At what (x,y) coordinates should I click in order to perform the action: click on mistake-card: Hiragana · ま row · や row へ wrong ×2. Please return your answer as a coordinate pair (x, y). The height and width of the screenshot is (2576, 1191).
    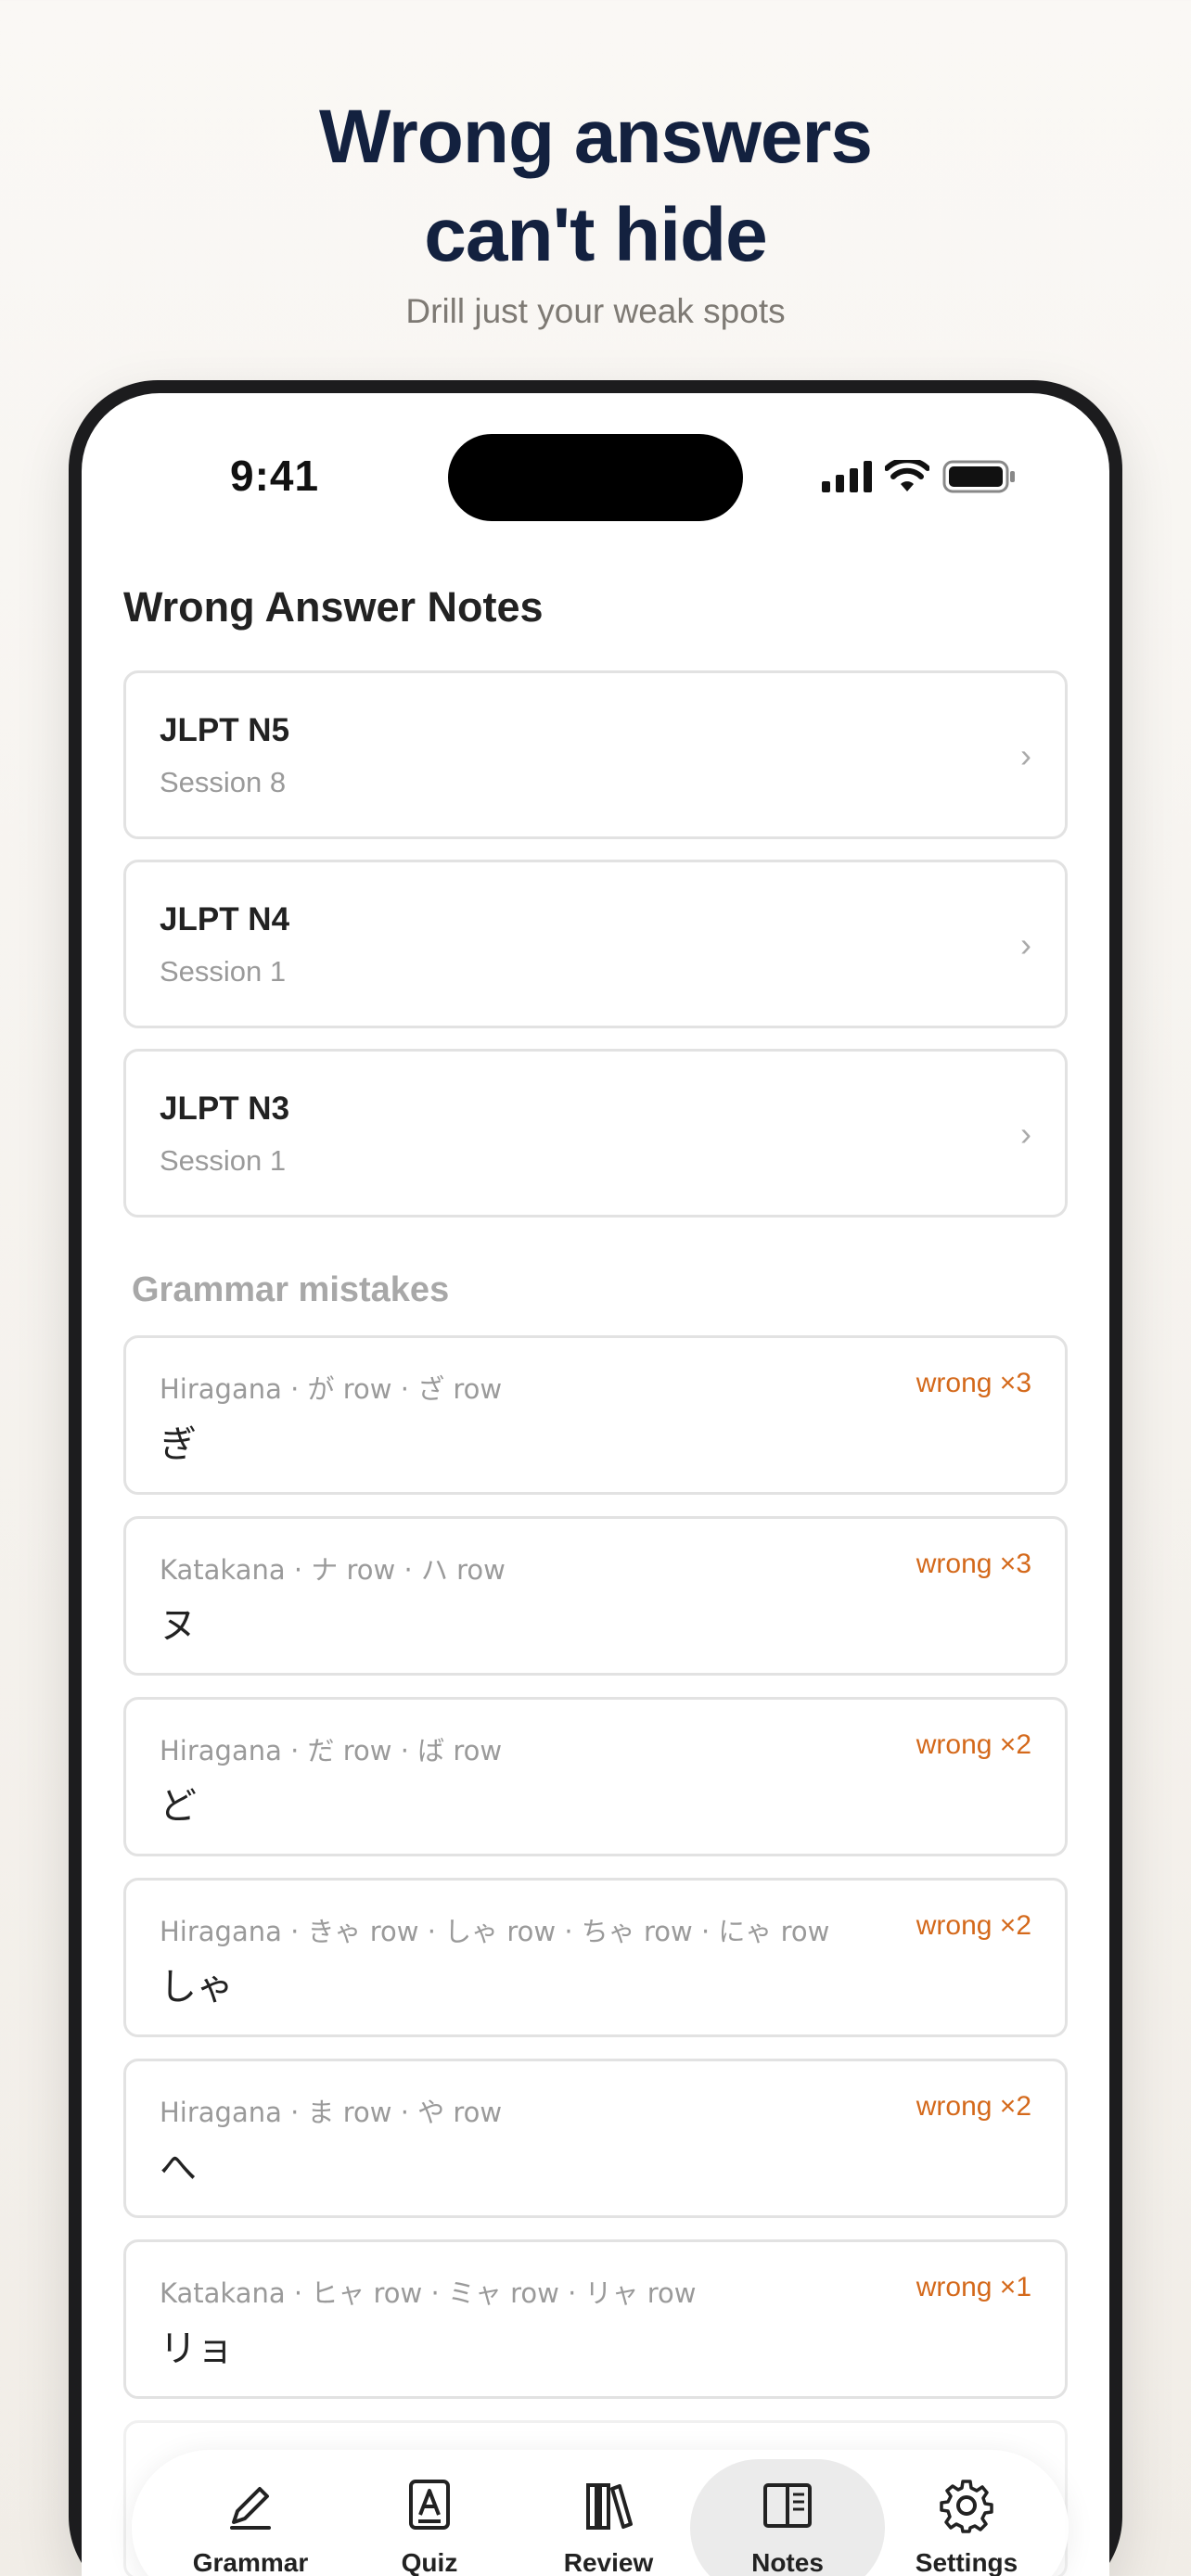
    Looking at the image, I should click on (595, 2138).